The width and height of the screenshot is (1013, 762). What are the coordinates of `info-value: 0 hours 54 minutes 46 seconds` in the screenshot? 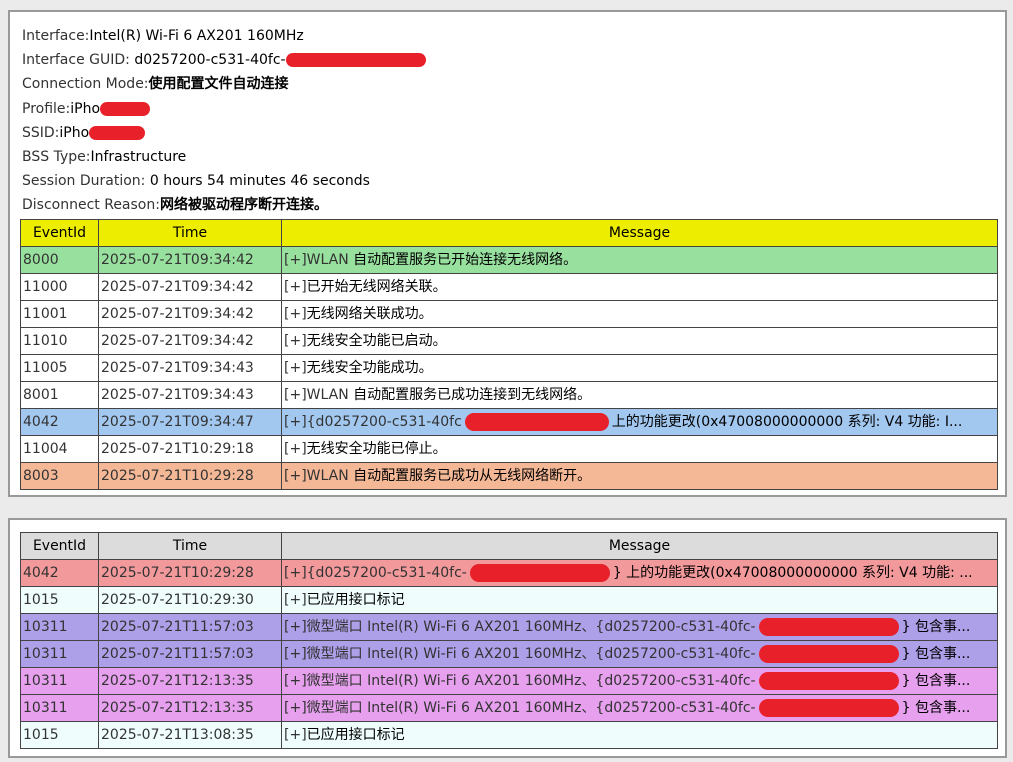 It's located at (259, 181).